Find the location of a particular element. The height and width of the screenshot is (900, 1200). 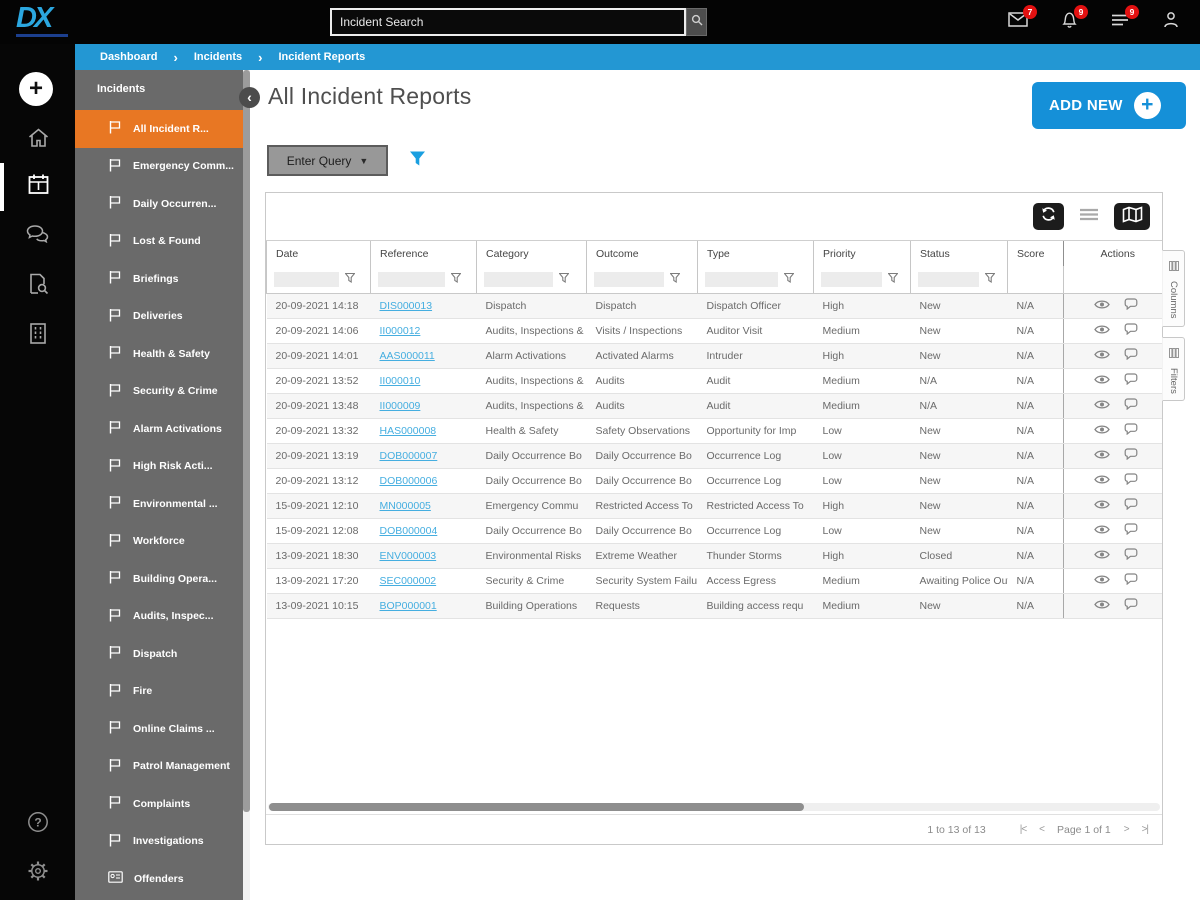

add-new-button: ADD NEW + is located at coordinates (1109, 105).